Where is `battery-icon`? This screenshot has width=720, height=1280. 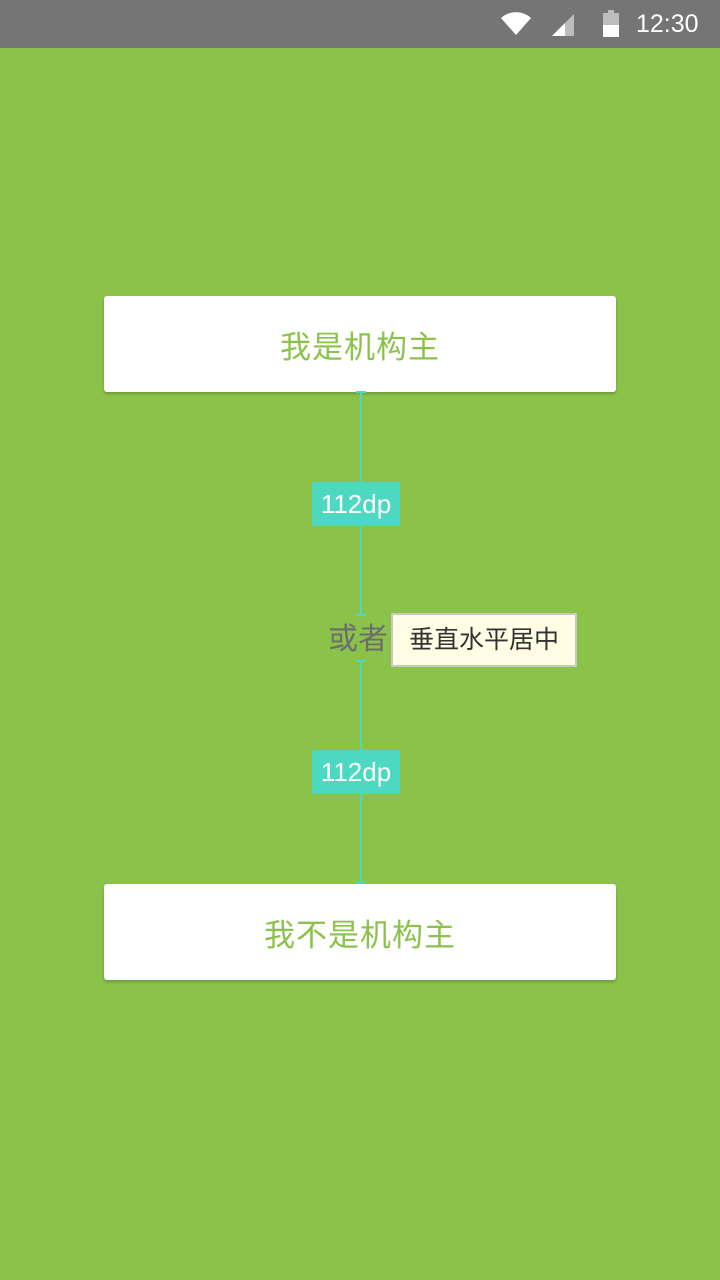 battery-icon is located at coordinates (611, 23).